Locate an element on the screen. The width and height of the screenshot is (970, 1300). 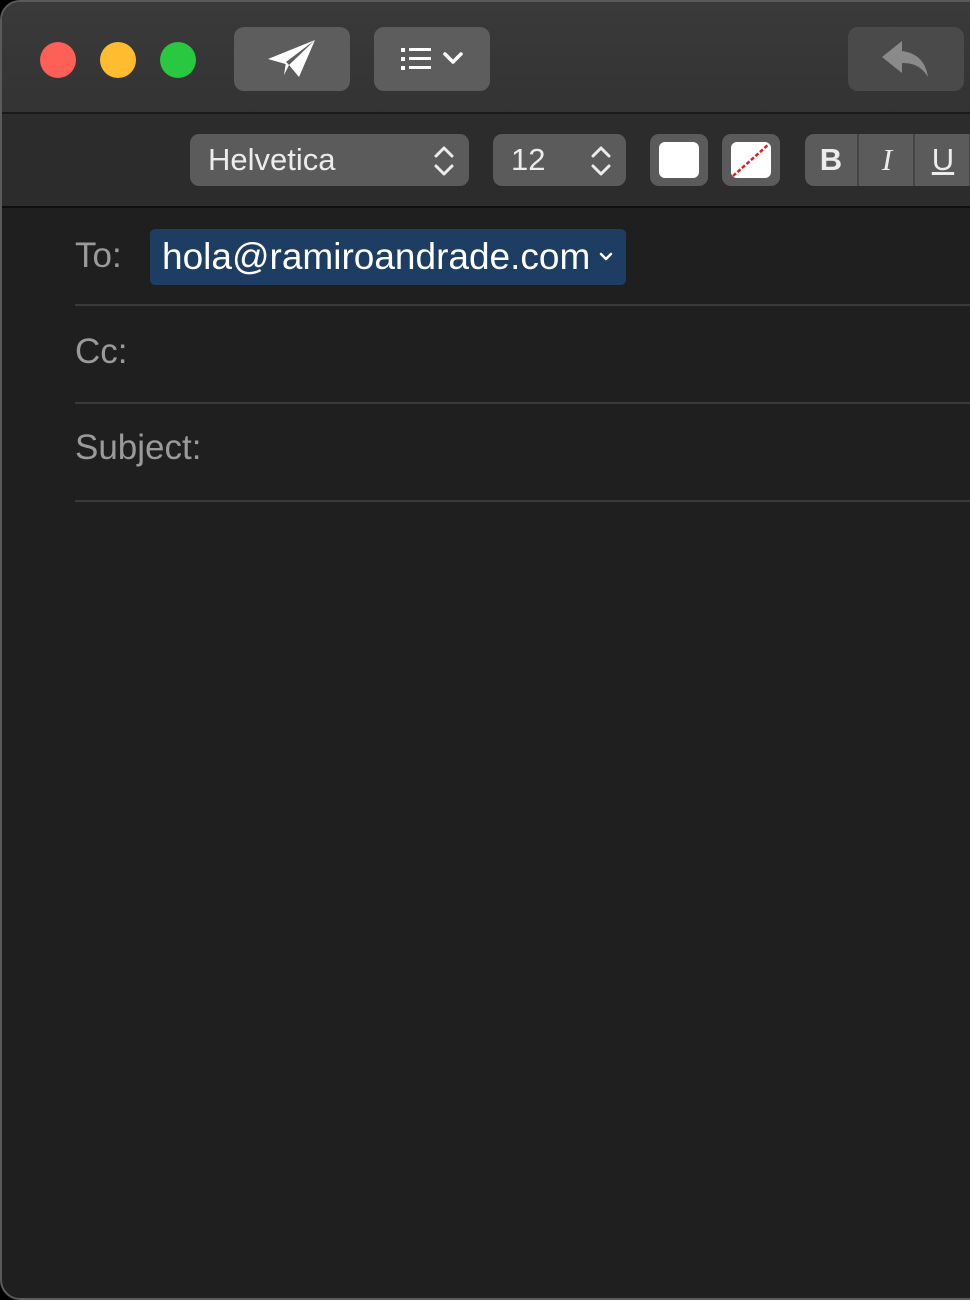
close-window-button is located at coordinates (58, 60).